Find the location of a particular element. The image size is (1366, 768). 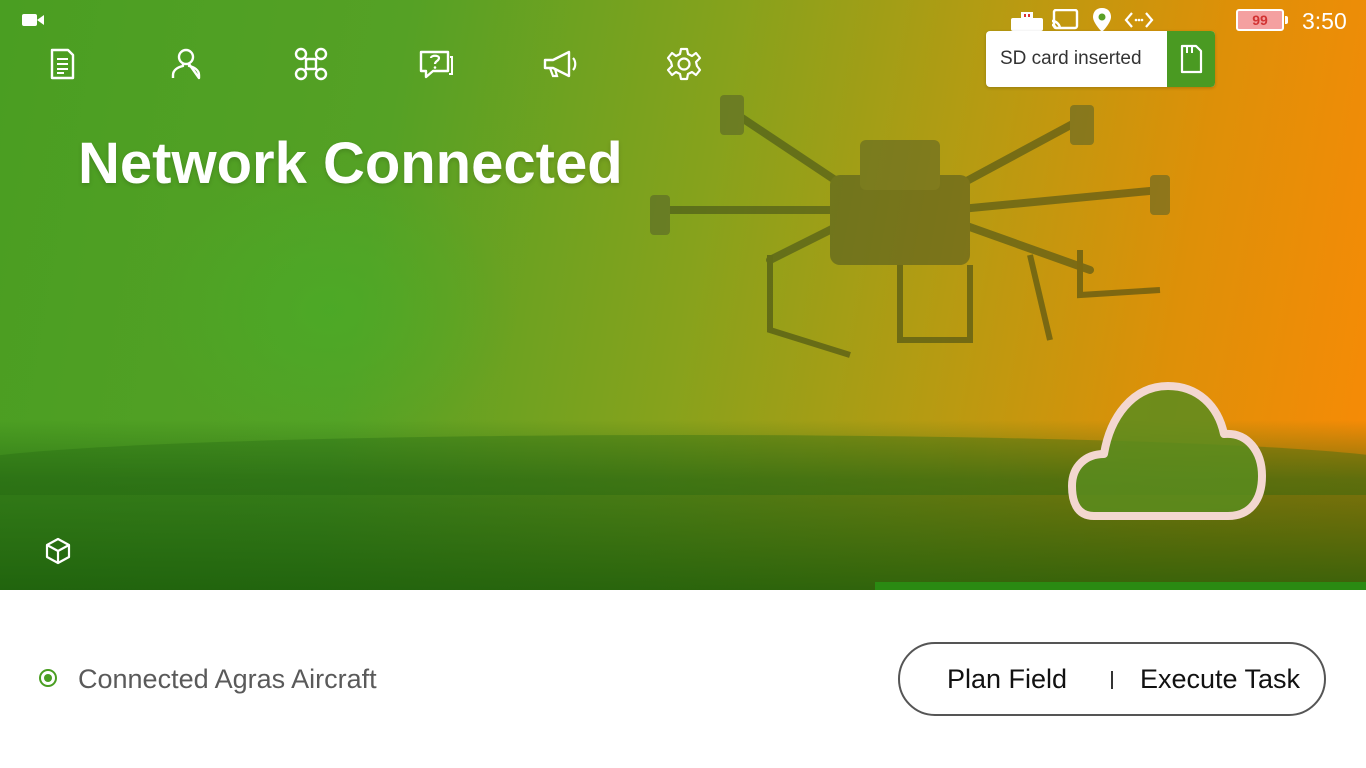

settings-gear-icon is located at coordinates (684, 64).